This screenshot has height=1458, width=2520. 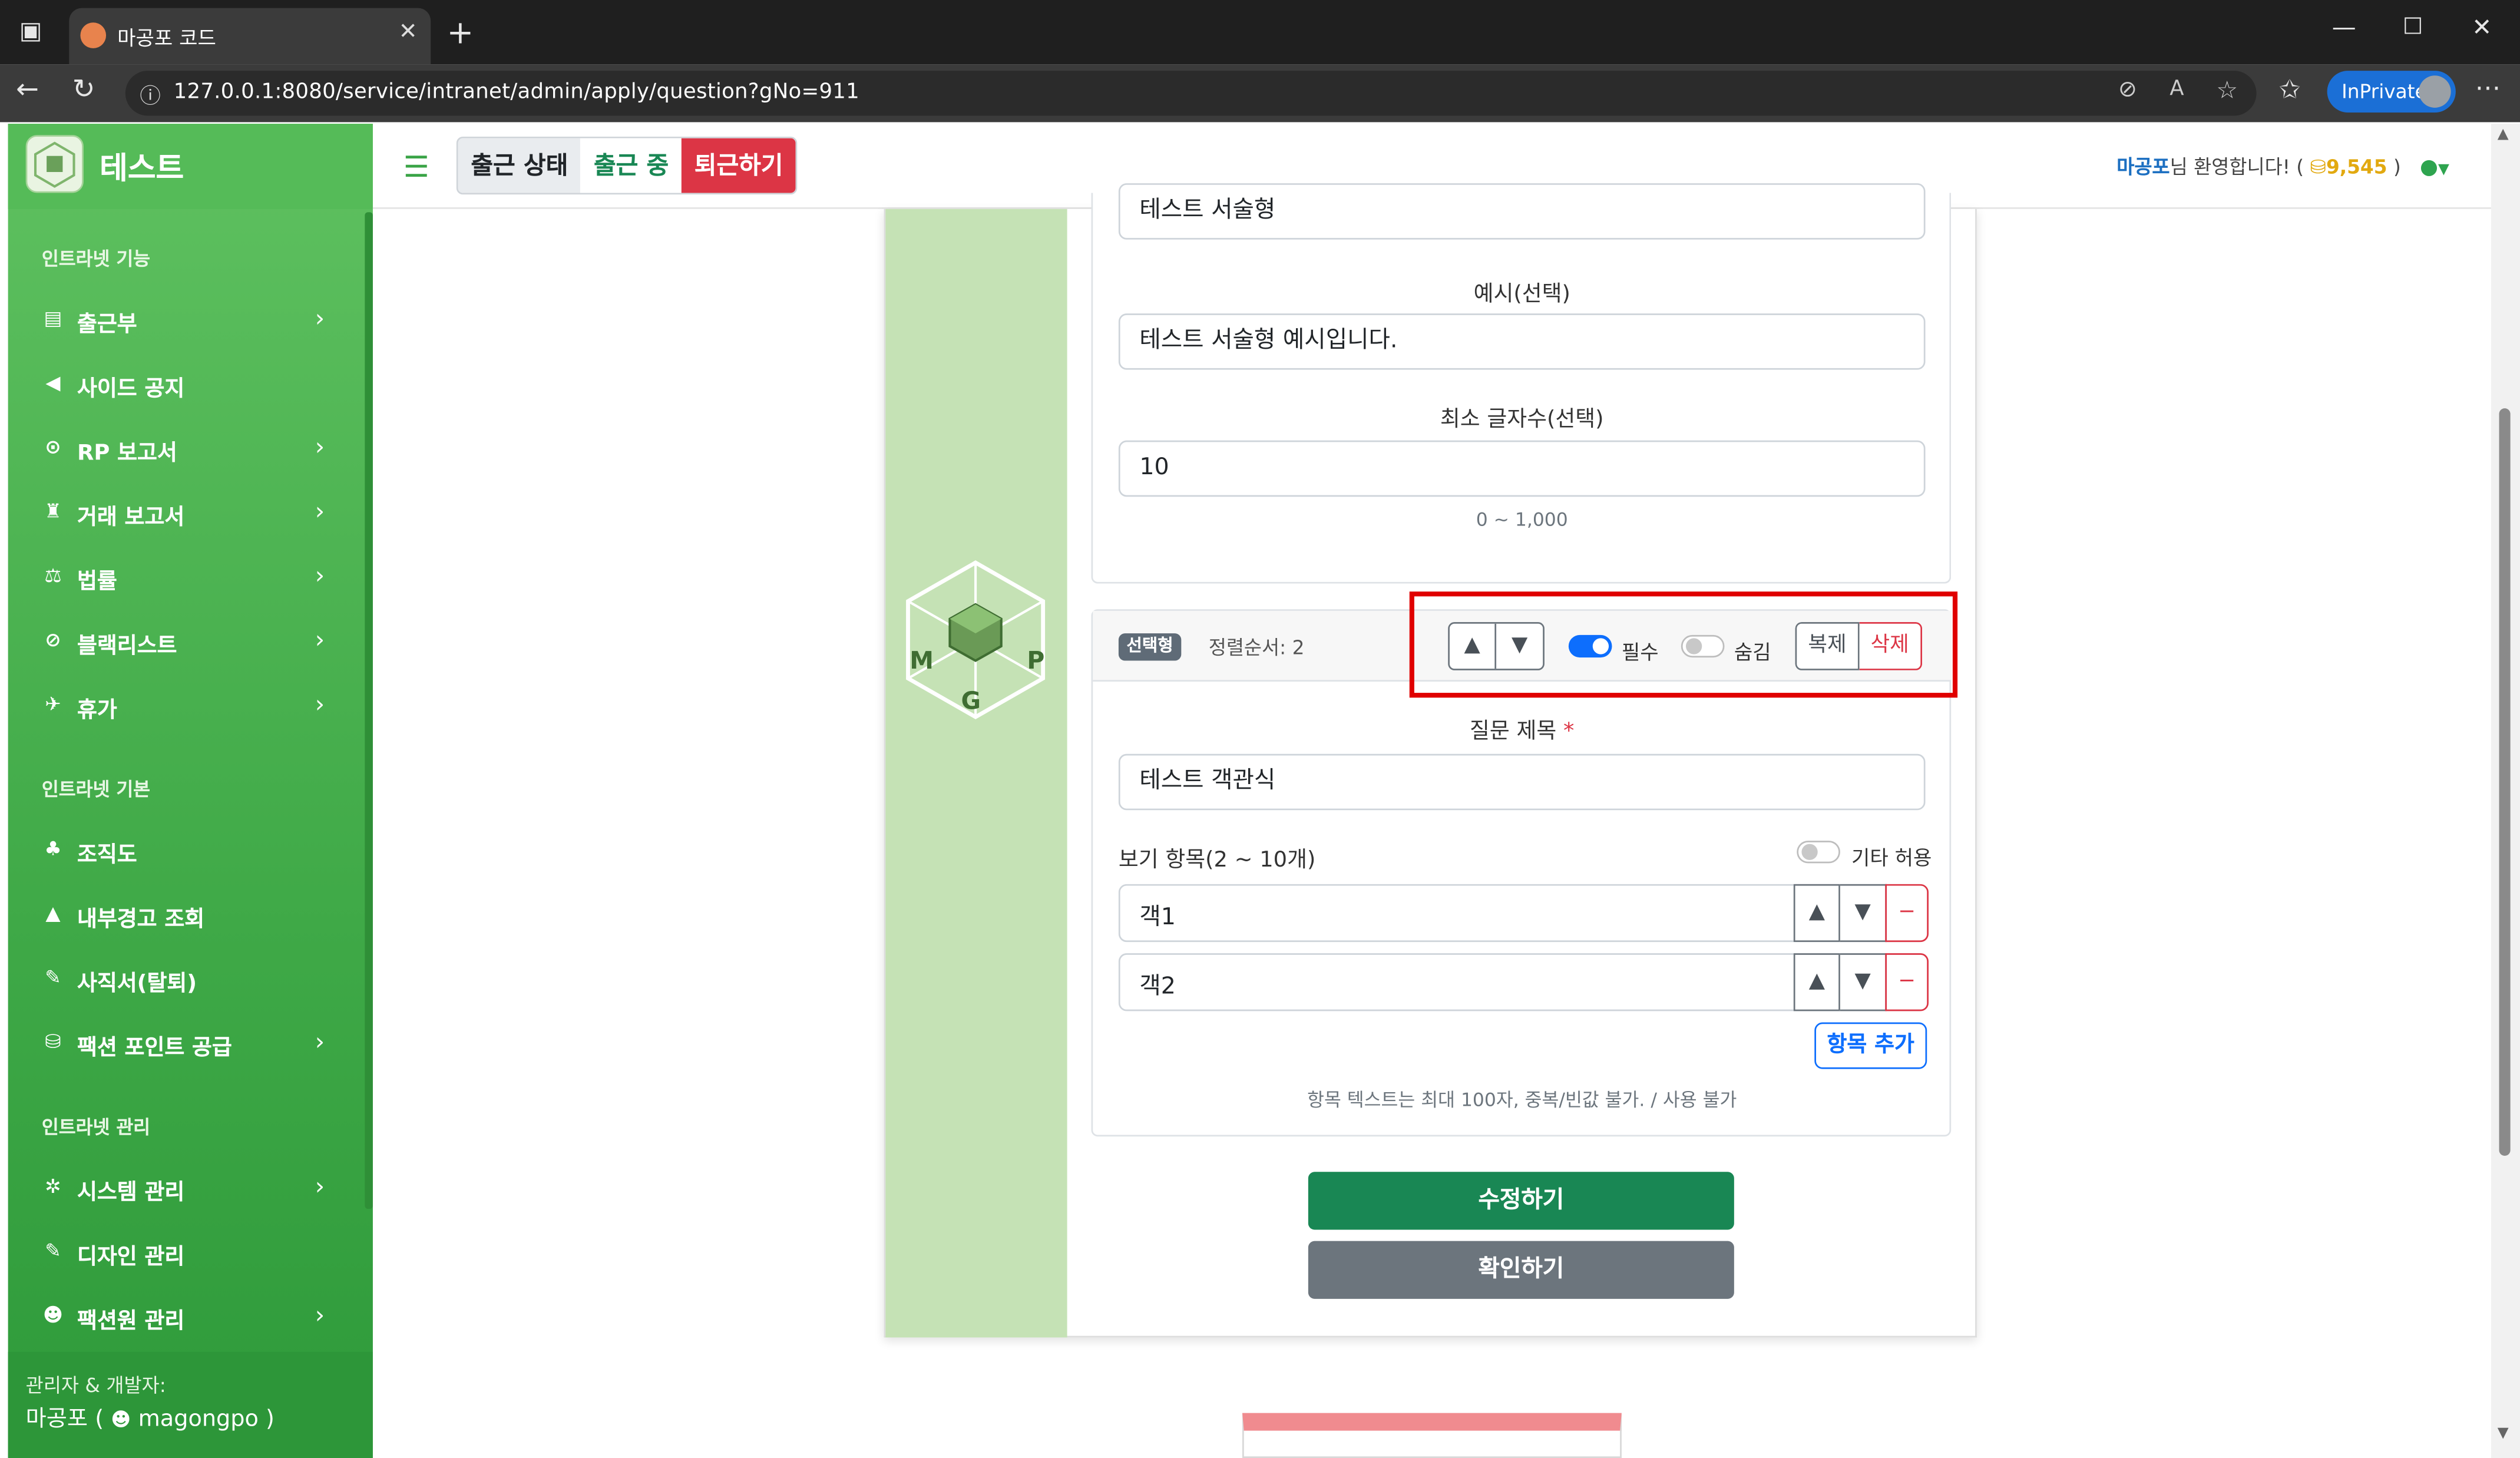 I want to click on leave-button: 퇴근하기, so click(x=738, y=165).